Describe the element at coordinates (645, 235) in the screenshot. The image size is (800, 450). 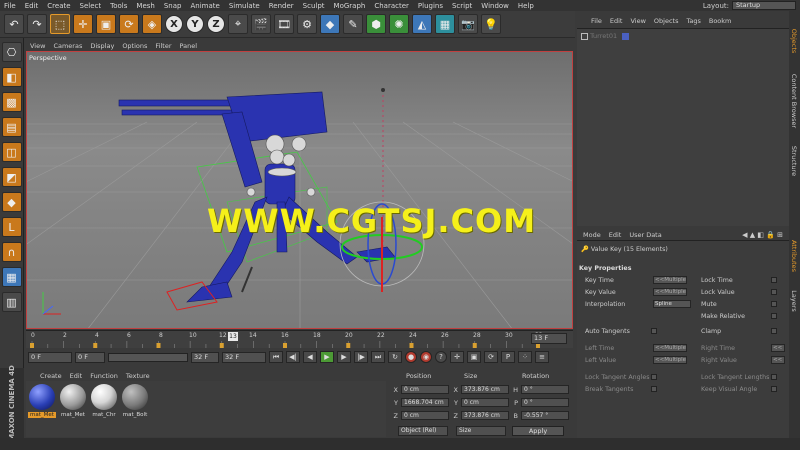
I see `attr-menu-user-data: User Data` at that location.